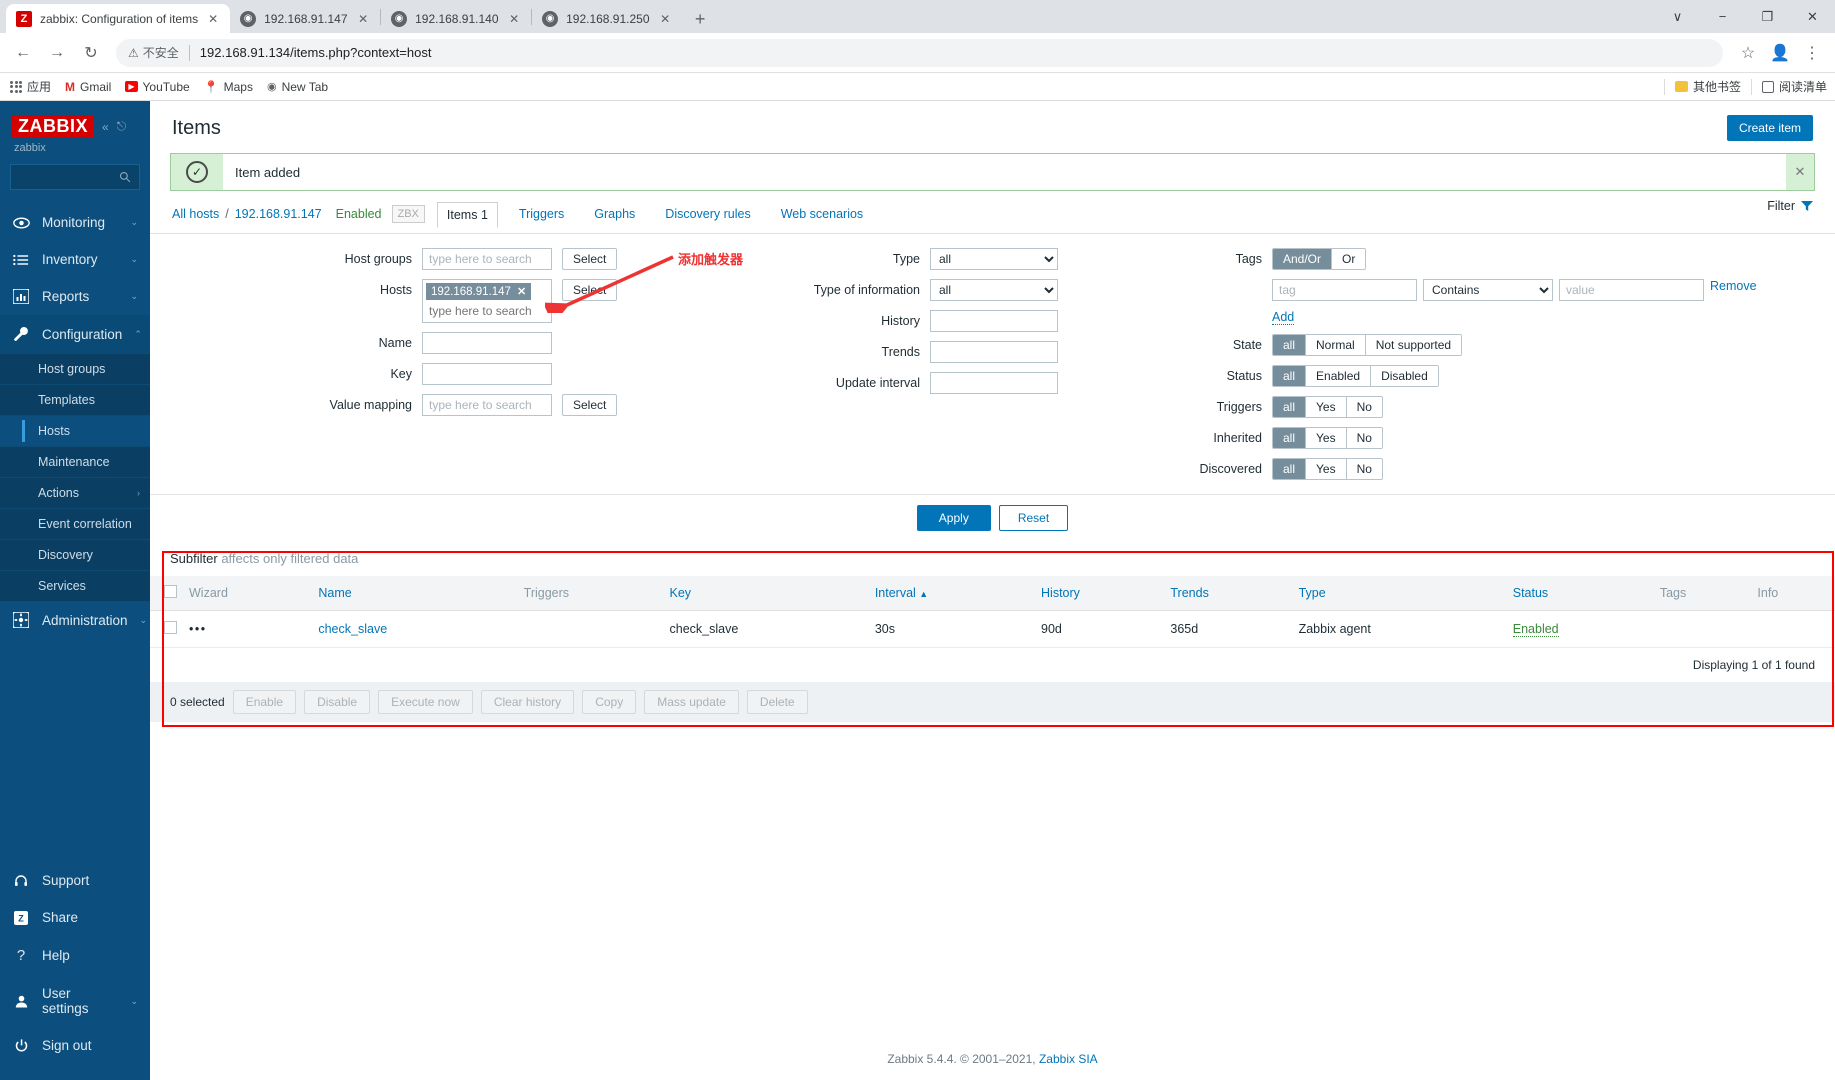 The height and width of the screenshot is (1080, 1835). I want to click on sidebar-item-share: Z Share, so click(75, 917).